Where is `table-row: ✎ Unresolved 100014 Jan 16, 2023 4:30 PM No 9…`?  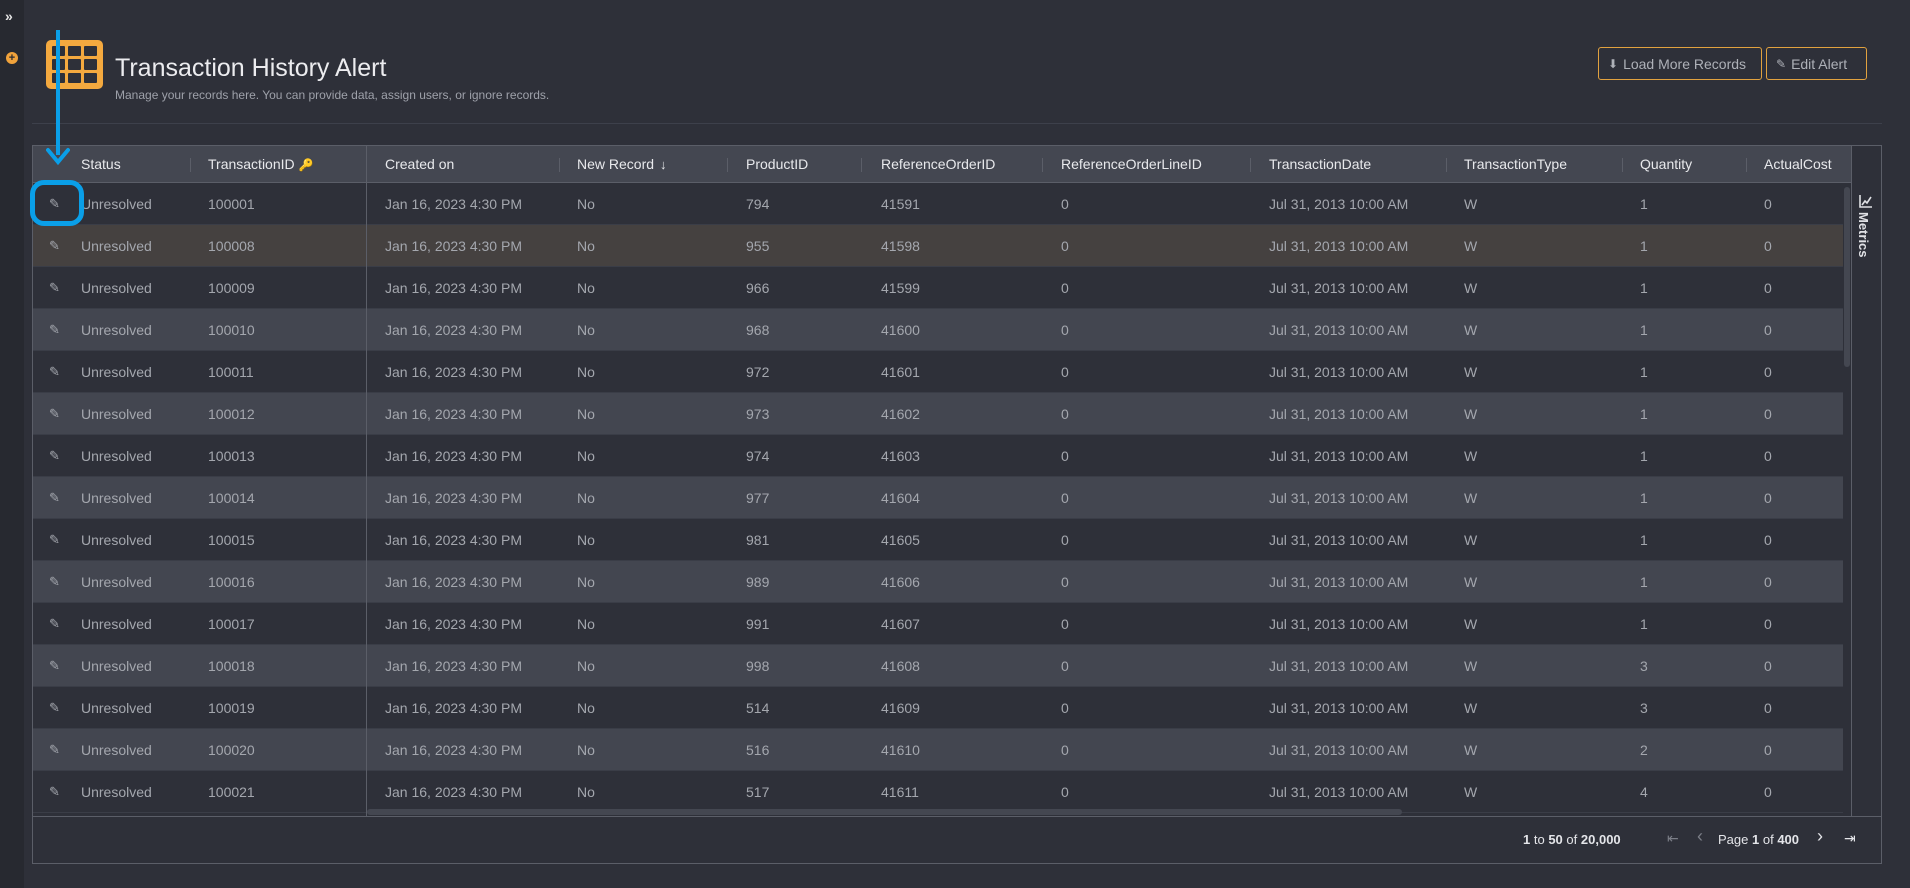
table-row: ✎ Unresolved 100014 Jan 16, 2023 4:30 PM No 9… is located at coordinates (938, 498).